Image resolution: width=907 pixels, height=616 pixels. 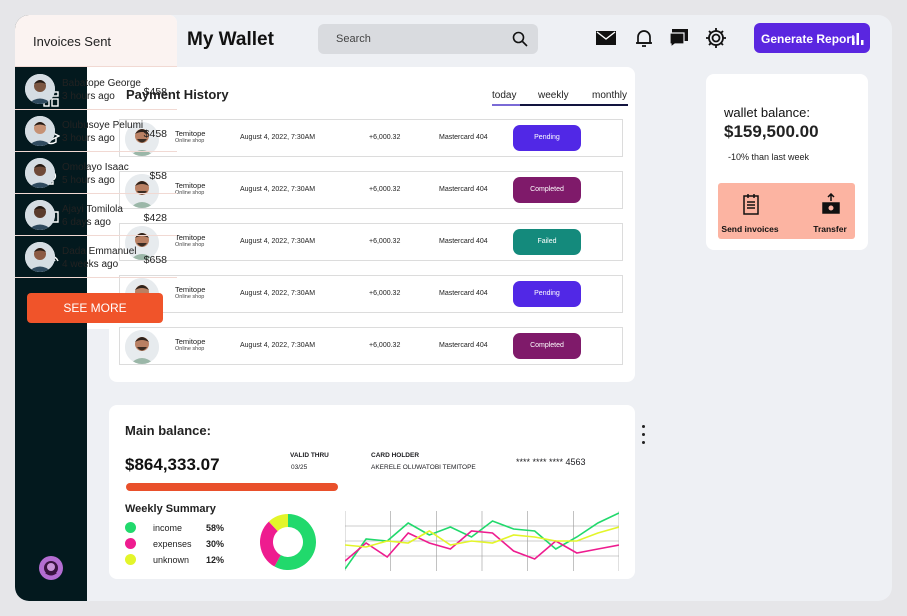 What do you see at coordinates (858, 39) in the screenshot?
I see `bar-chart-icon` at bounding box center [858, 39].